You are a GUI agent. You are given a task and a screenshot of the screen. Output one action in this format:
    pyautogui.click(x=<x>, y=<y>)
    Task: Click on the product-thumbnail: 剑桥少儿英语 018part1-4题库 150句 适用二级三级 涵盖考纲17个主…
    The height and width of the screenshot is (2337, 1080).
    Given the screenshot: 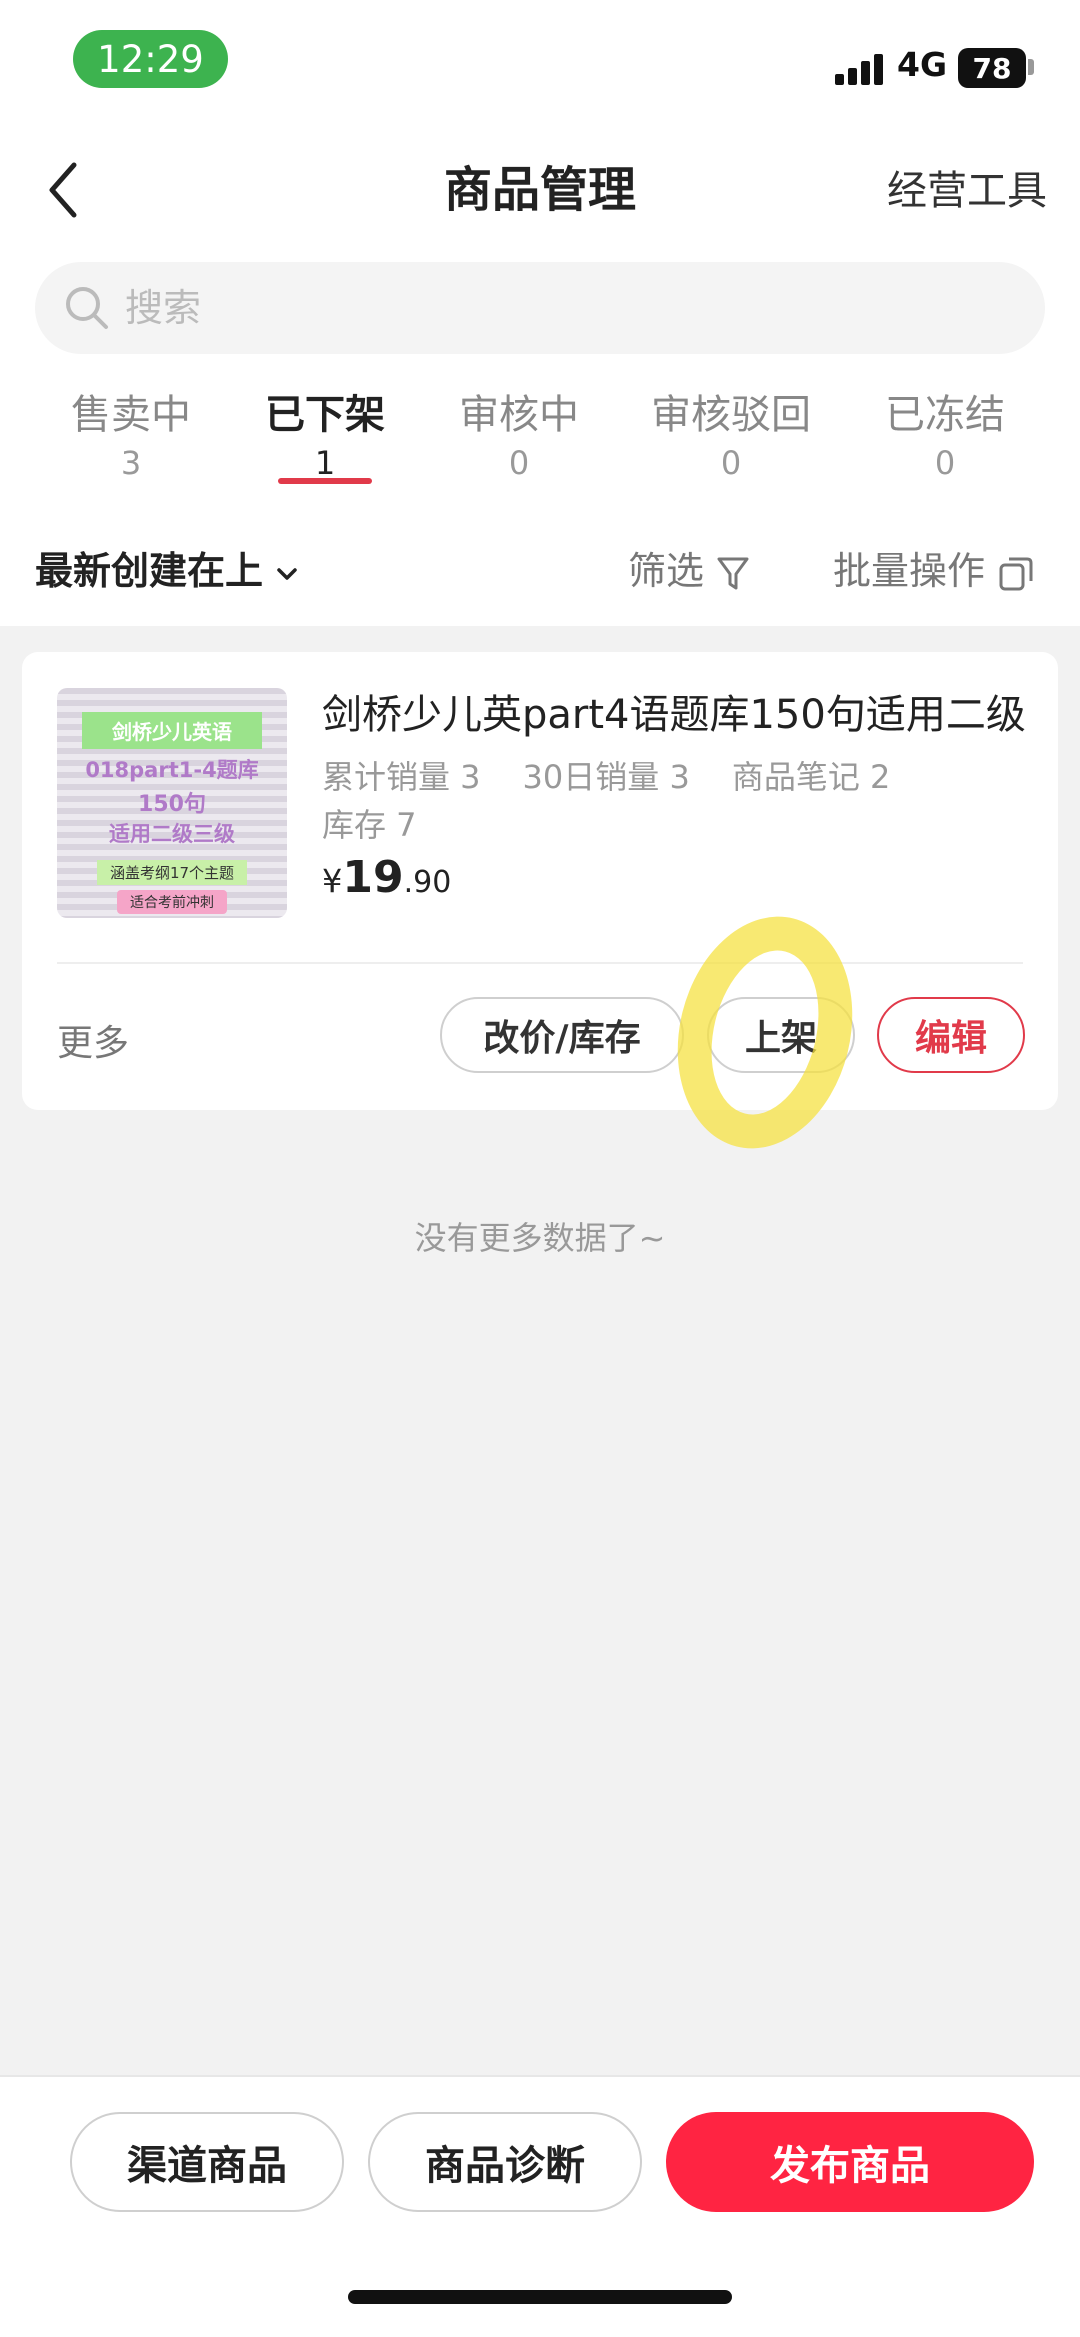 What is the action you would take?
    pyautogui.click(x=172, y=803)
    